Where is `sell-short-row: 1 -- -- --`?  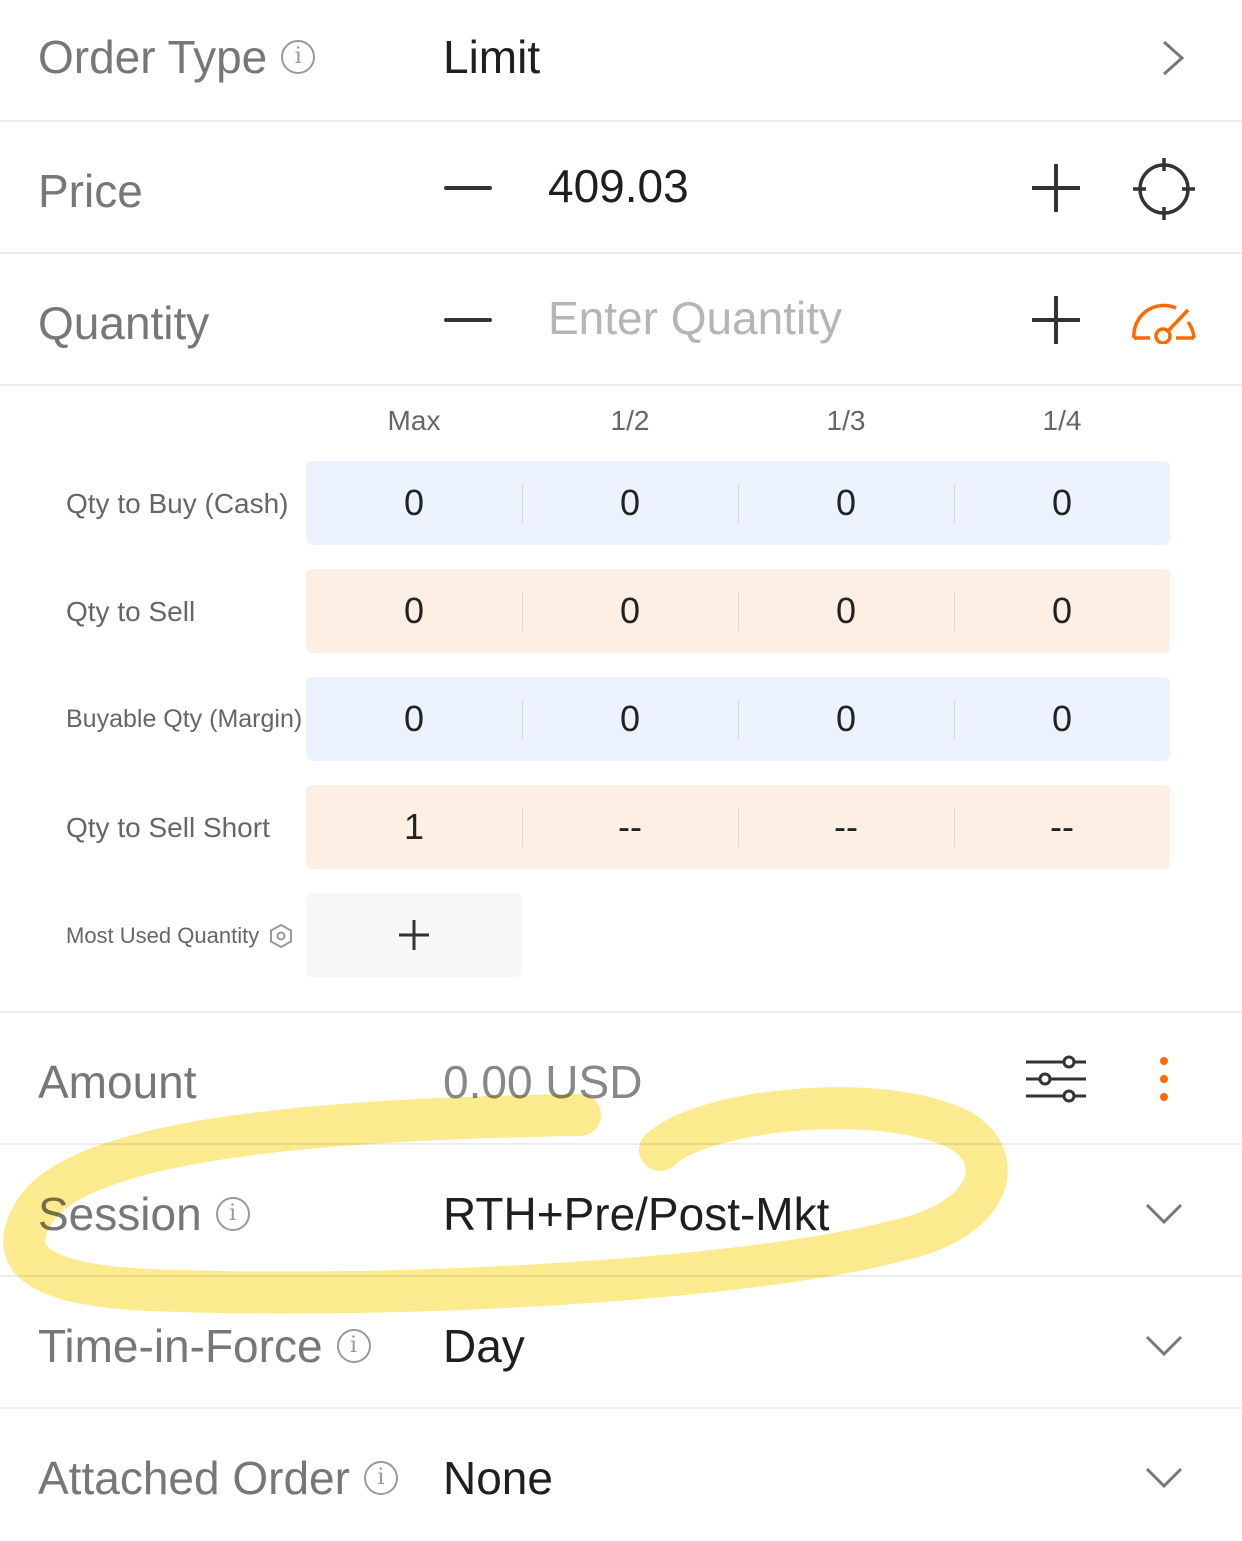
sell-short-row: 1 -- -- -- is located at coordinates (738, 827).